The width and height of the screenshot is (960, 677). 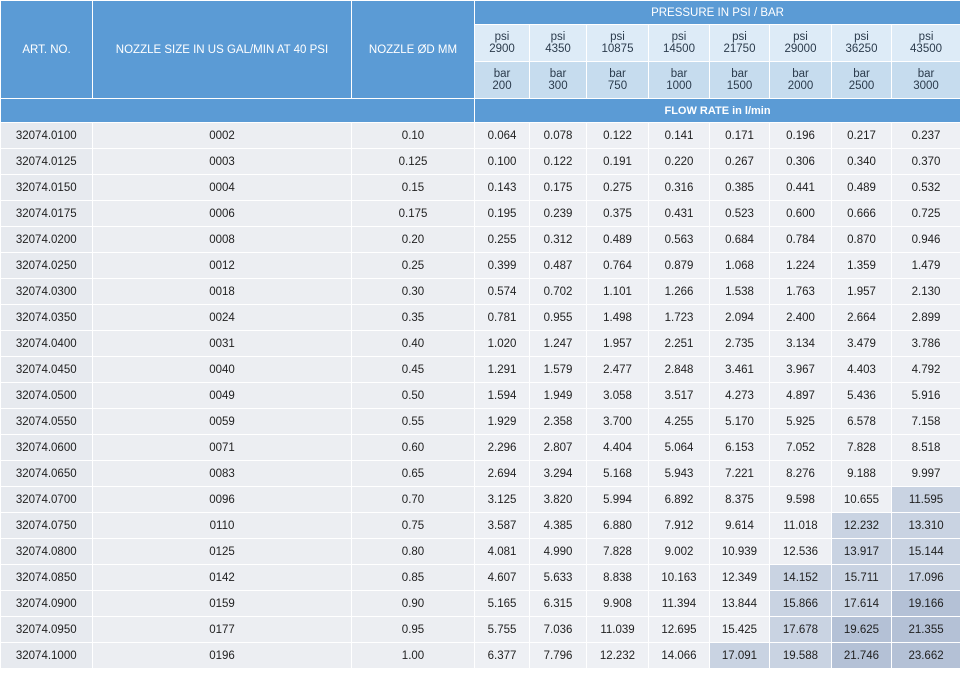 What do you see at coordinates (413, 239) in the screenshot?
I see `nozzle-diameter-cell: 0.20` at bounding box center [413, 239].